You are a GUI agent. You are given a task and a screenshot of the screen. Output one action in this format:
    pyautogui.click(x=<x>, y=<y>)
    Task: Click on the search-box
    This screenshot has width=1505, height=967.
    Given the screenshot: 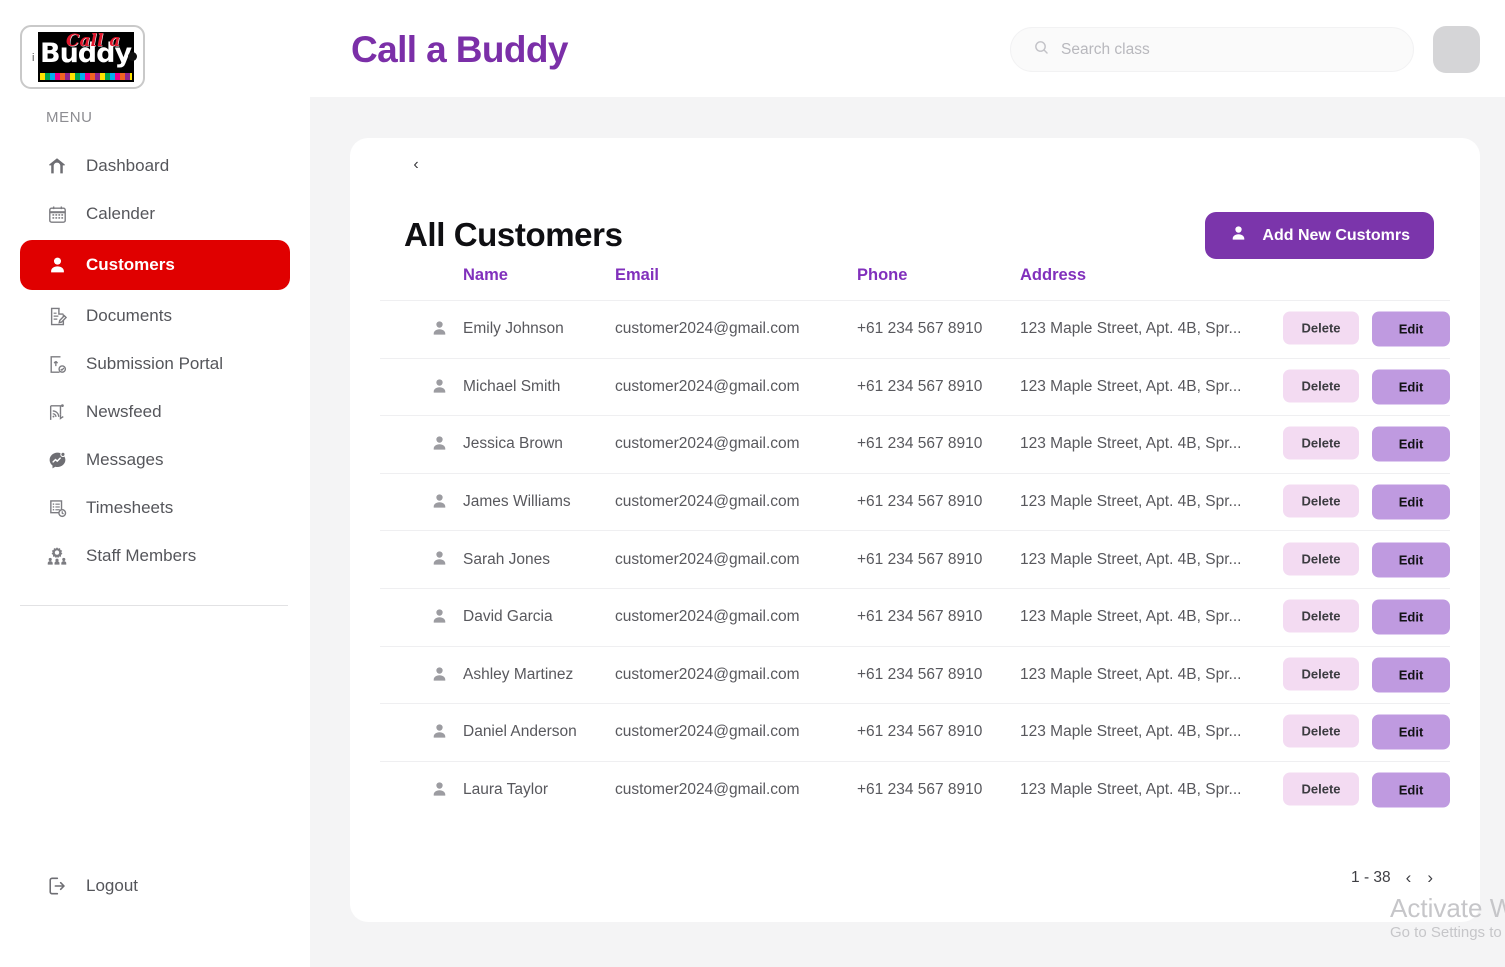 What is the action you would take?
    pyautogui.click(x=1212, y=49)
    